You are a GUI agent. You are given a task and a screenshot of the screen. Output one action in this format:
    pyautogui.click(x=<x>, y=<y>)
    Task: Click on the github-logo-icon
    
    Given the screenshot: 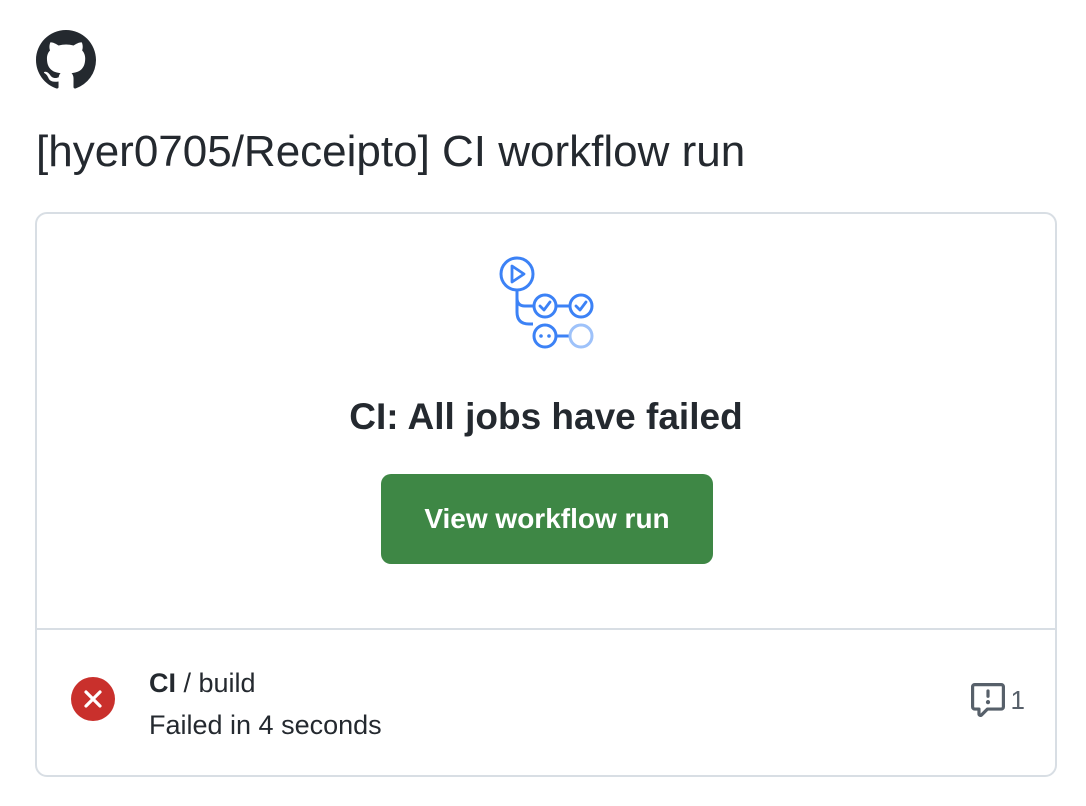 What is the action you would take?
    pyautogui.click(x=66, y=60)
    